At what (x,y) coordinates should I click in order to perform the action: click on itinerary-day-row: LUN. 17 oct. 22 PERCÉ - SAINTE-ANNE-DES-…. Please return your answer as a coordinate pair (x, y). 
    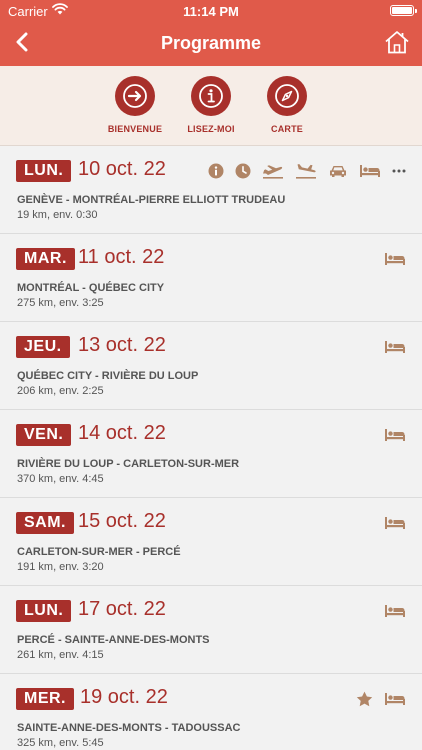
    Looking at the image, I should click on (211, 630).